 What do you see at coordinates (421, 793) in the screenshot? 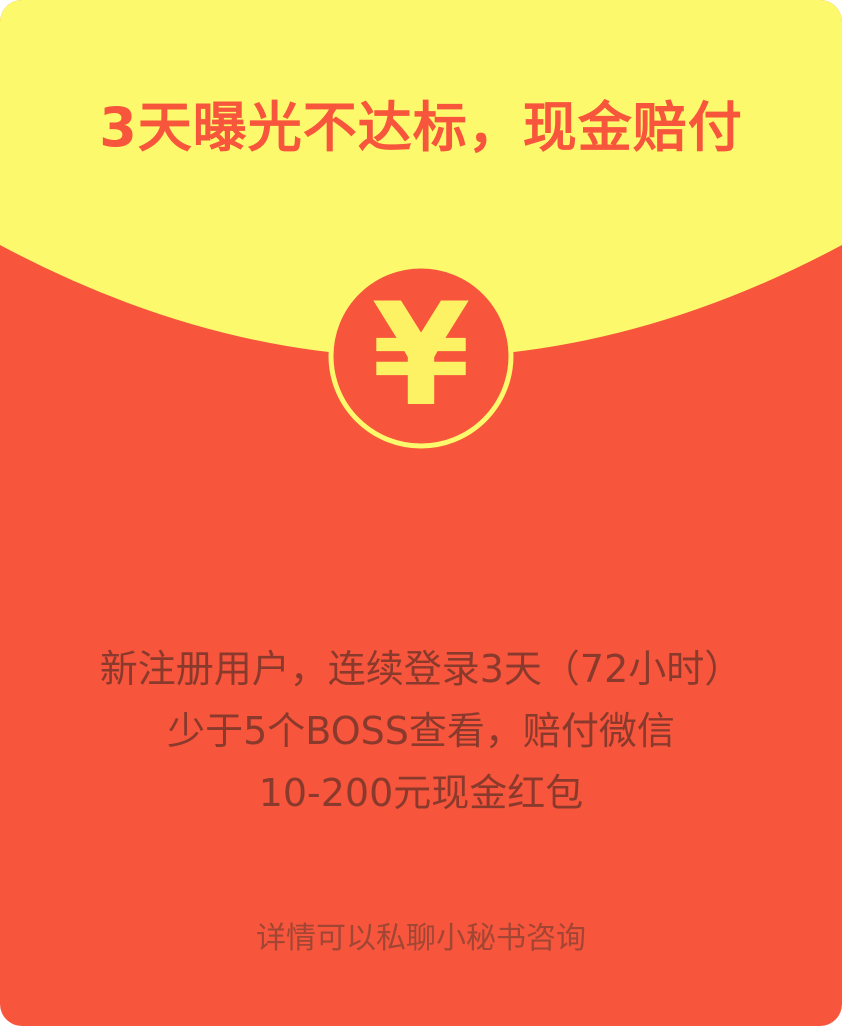
I see `promo-line-3: 10-200元现金红包` at bounding box center [421, 793].